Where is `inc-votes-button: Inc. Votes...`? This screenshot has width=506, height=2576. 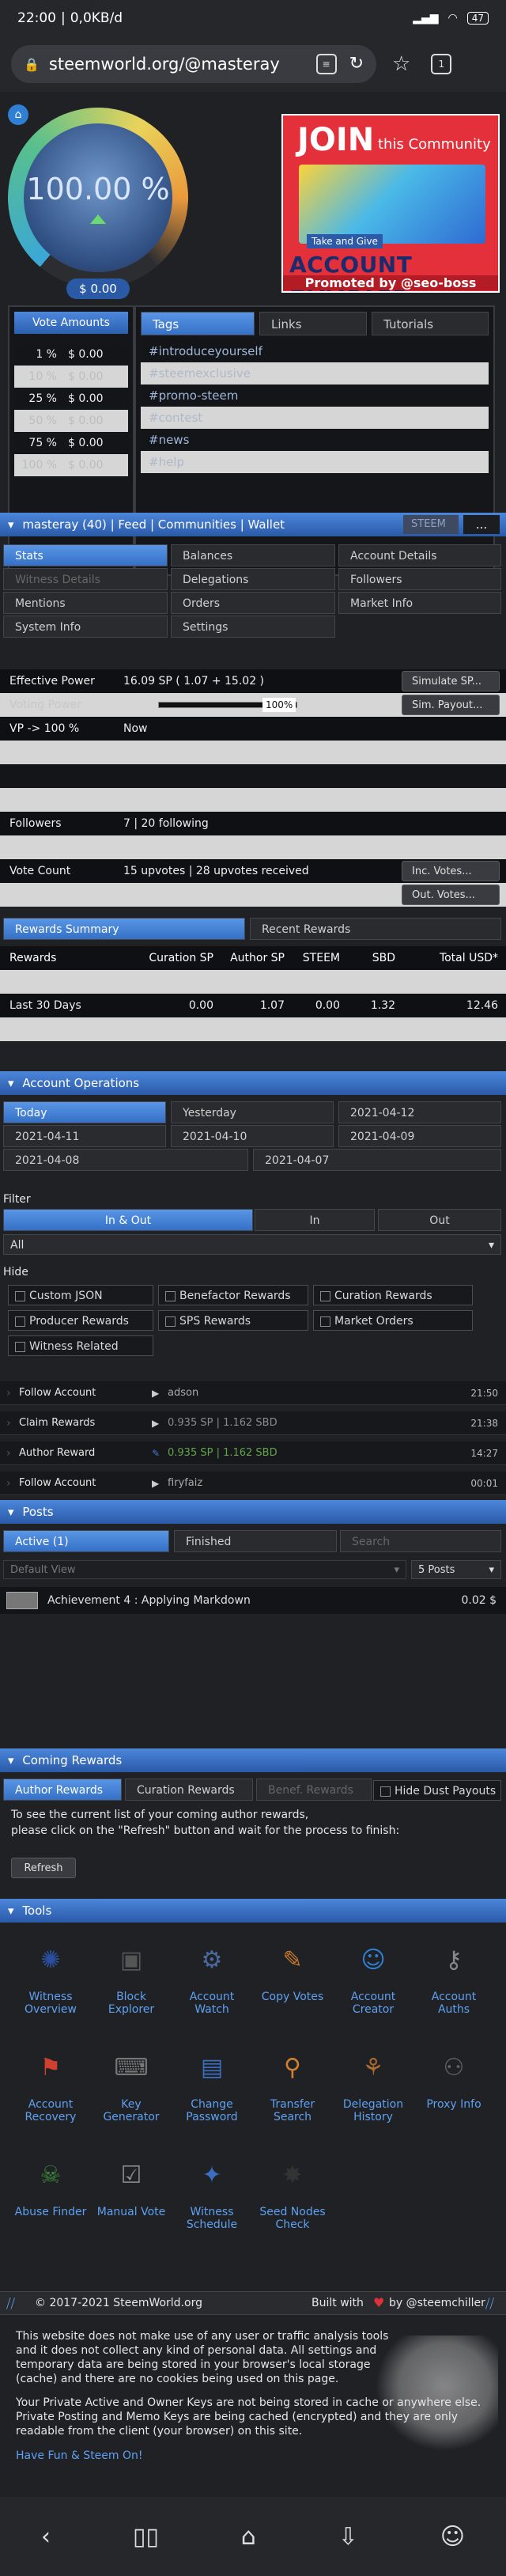 inc-votes-button: Inc. Votes... is located at coordinates (451, 871).